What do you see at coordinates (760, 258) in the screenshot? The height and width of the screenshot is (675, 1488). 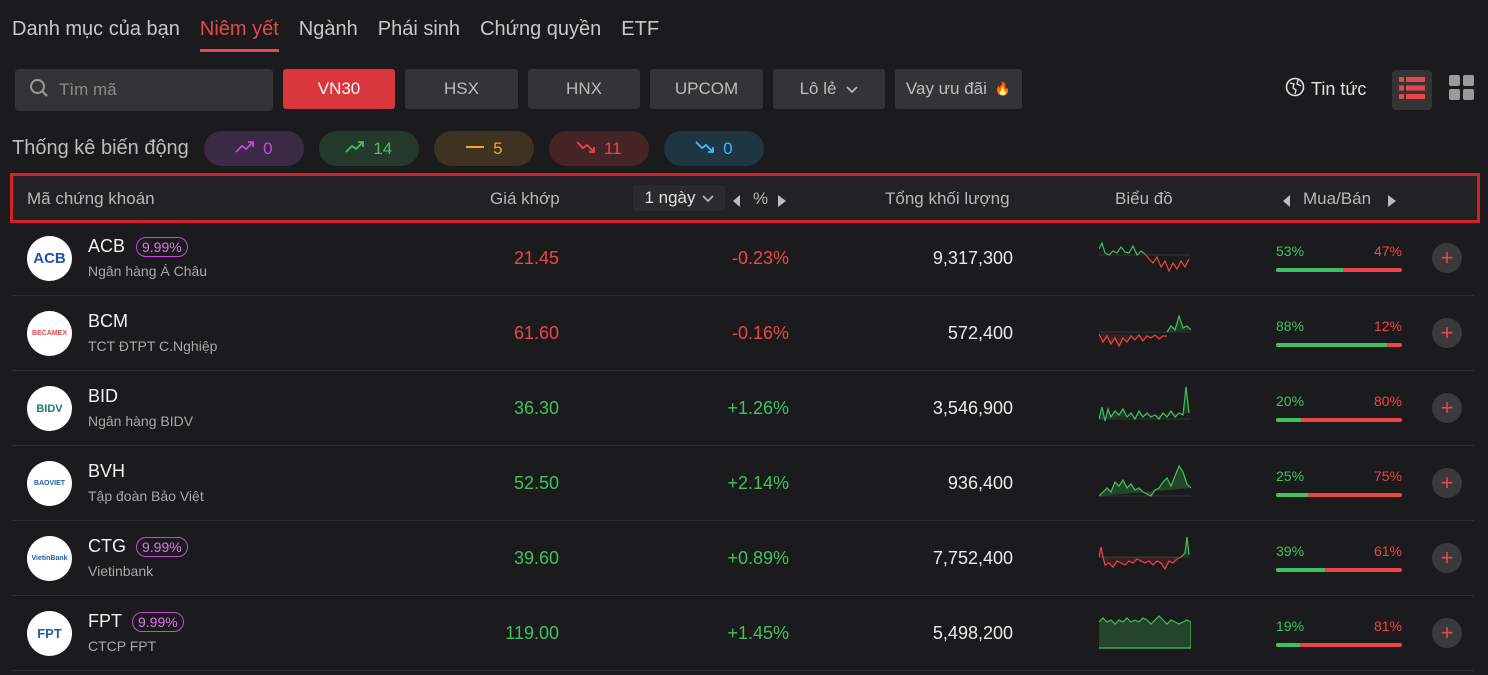 I see `price-change: -0.23%` at bounding box center [760, 258].